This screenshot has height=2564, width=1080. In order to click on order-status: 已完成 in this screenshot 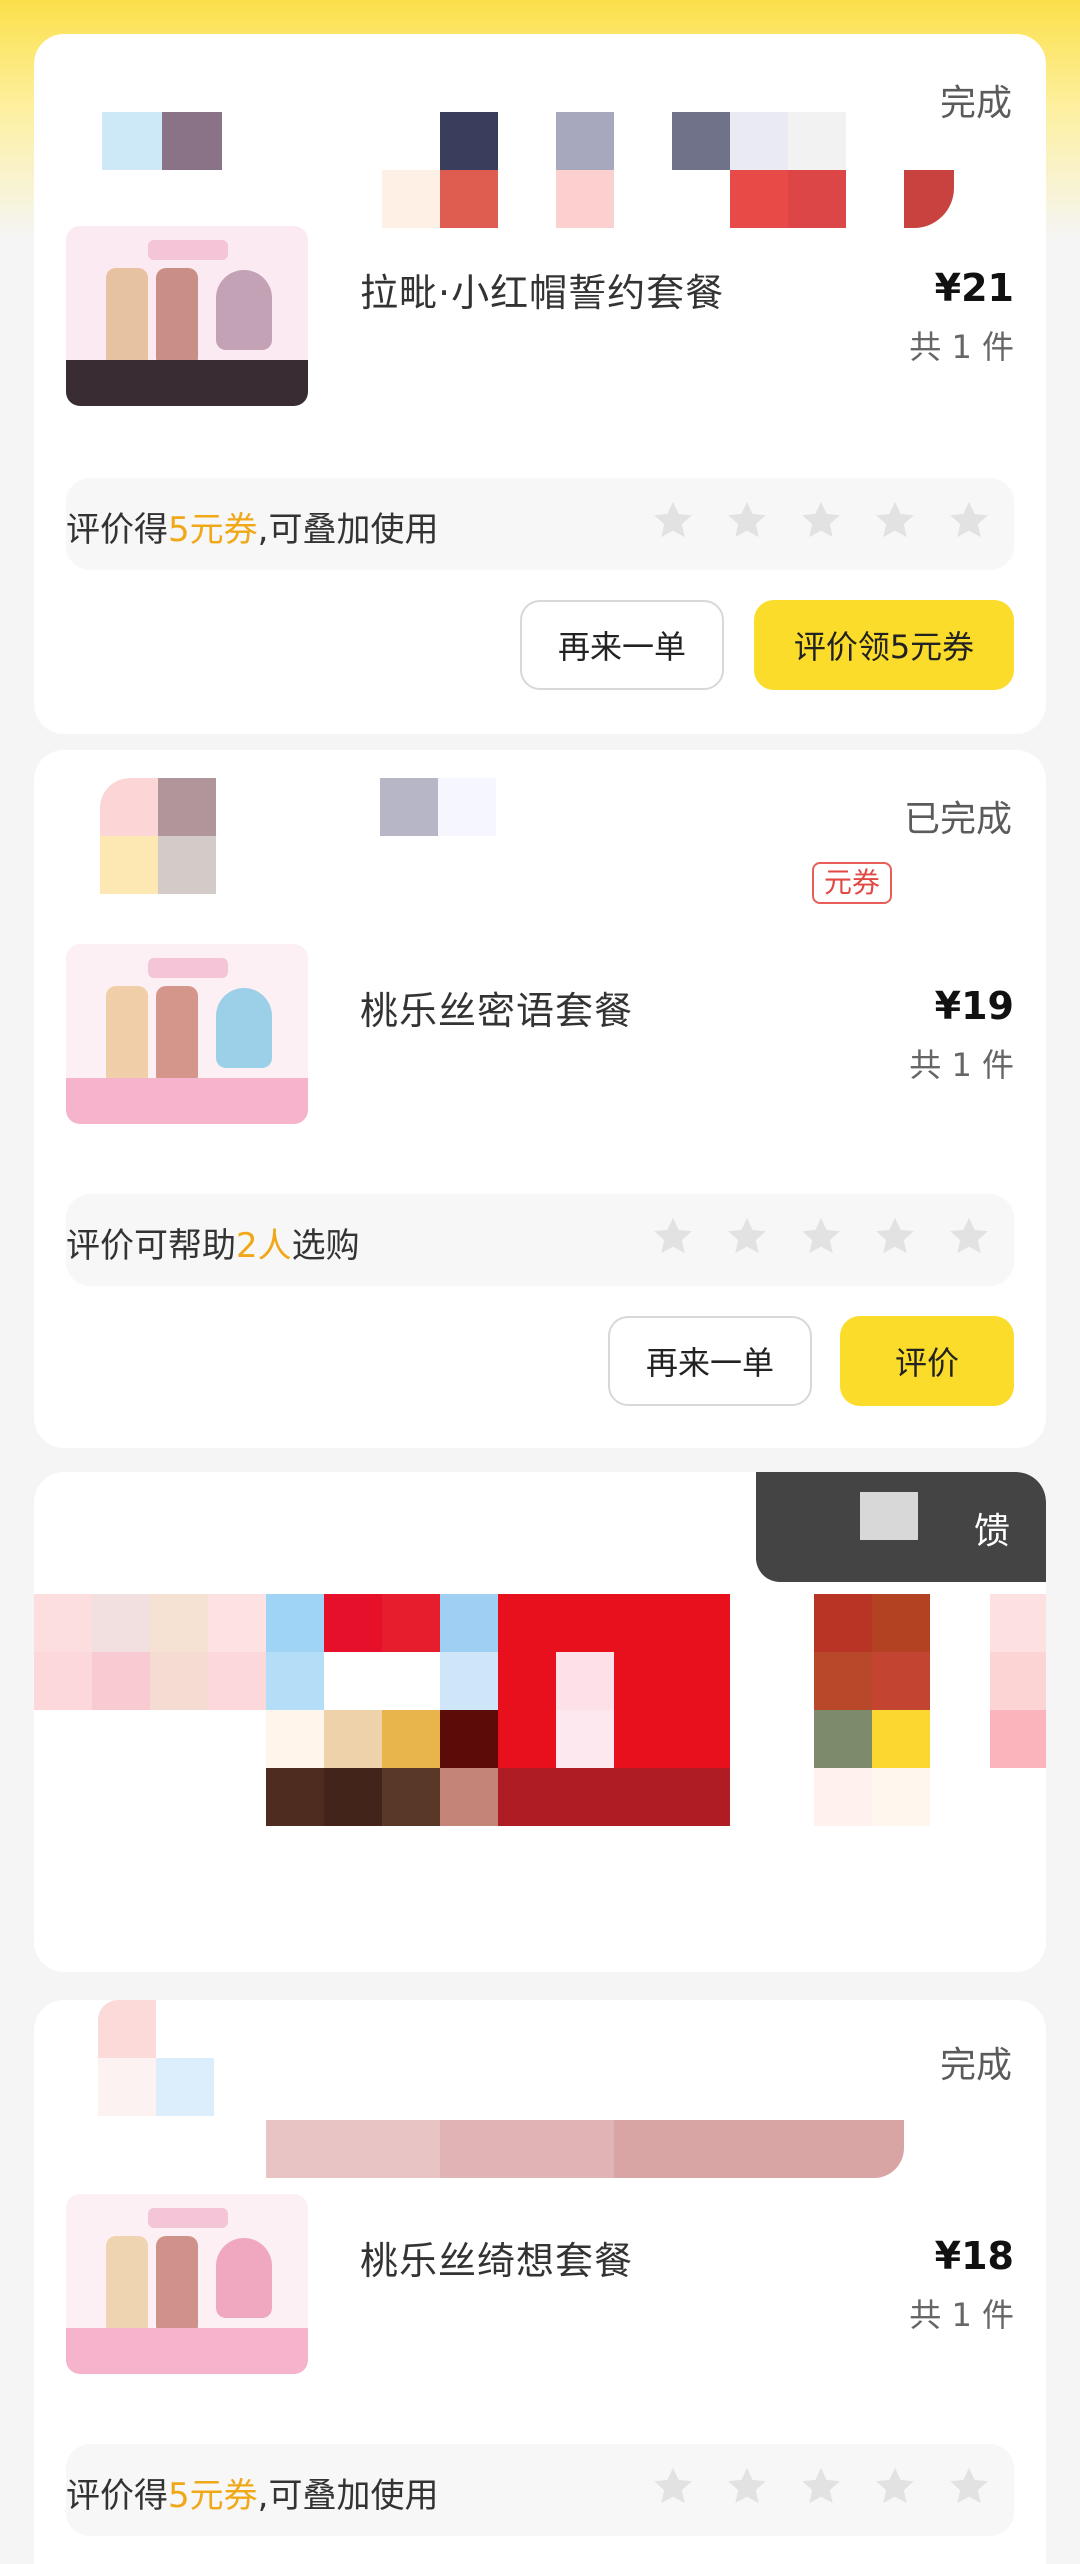, I will do `click(957, 819)`.